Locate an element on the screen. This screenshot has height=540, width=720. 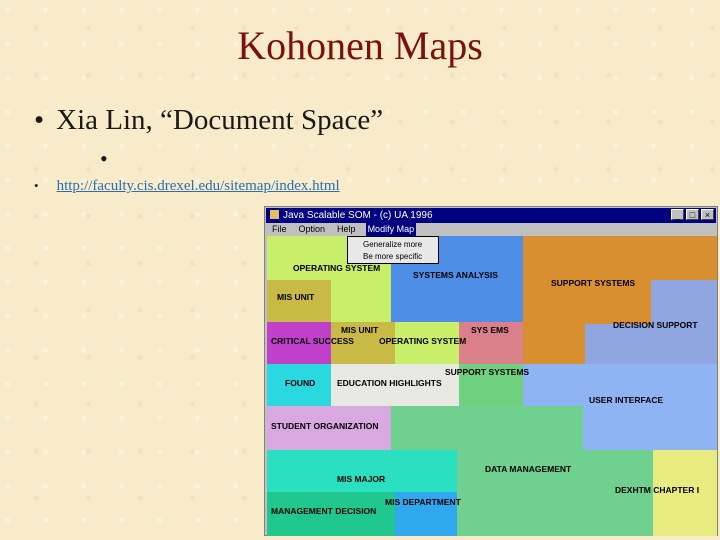
modify-map-dropdown: Generalize more Be more specific is located at coordinates (393, 250).